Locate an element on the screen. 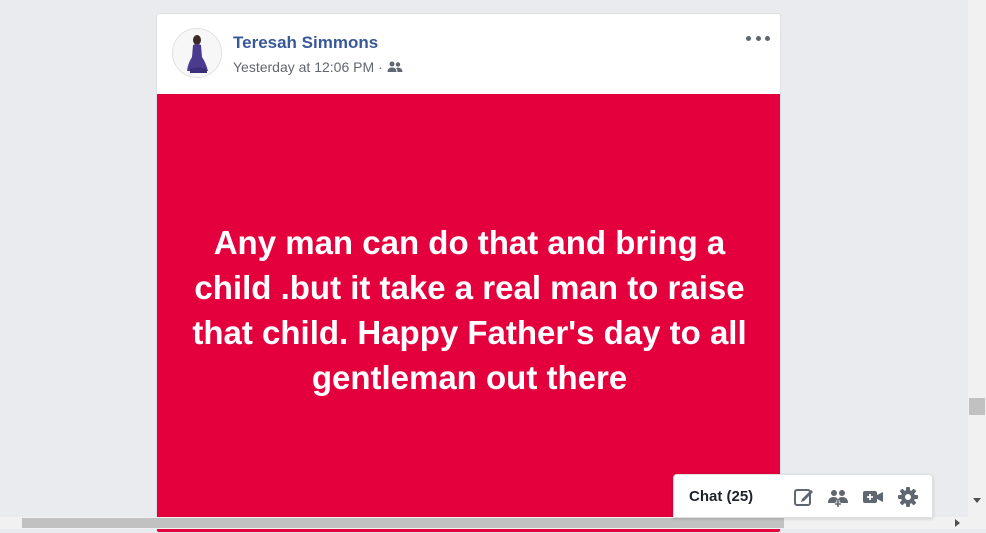  create-group-icon is located at coordinates (838, 497).